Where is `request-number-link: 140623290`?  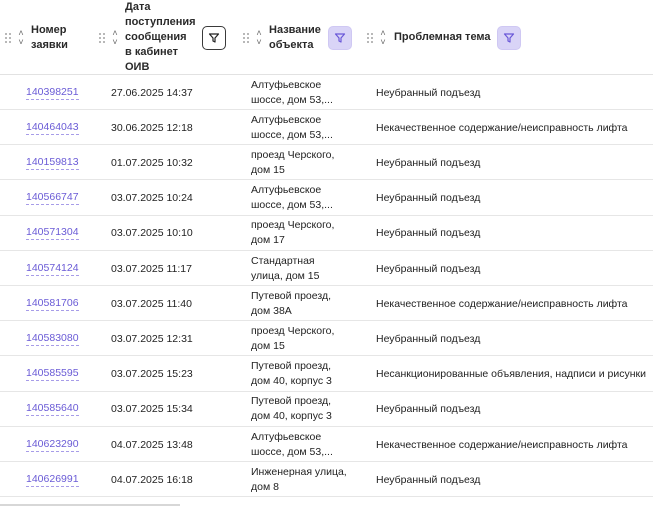
request-number-link: 140623290 is located at coordinates (52, 445).